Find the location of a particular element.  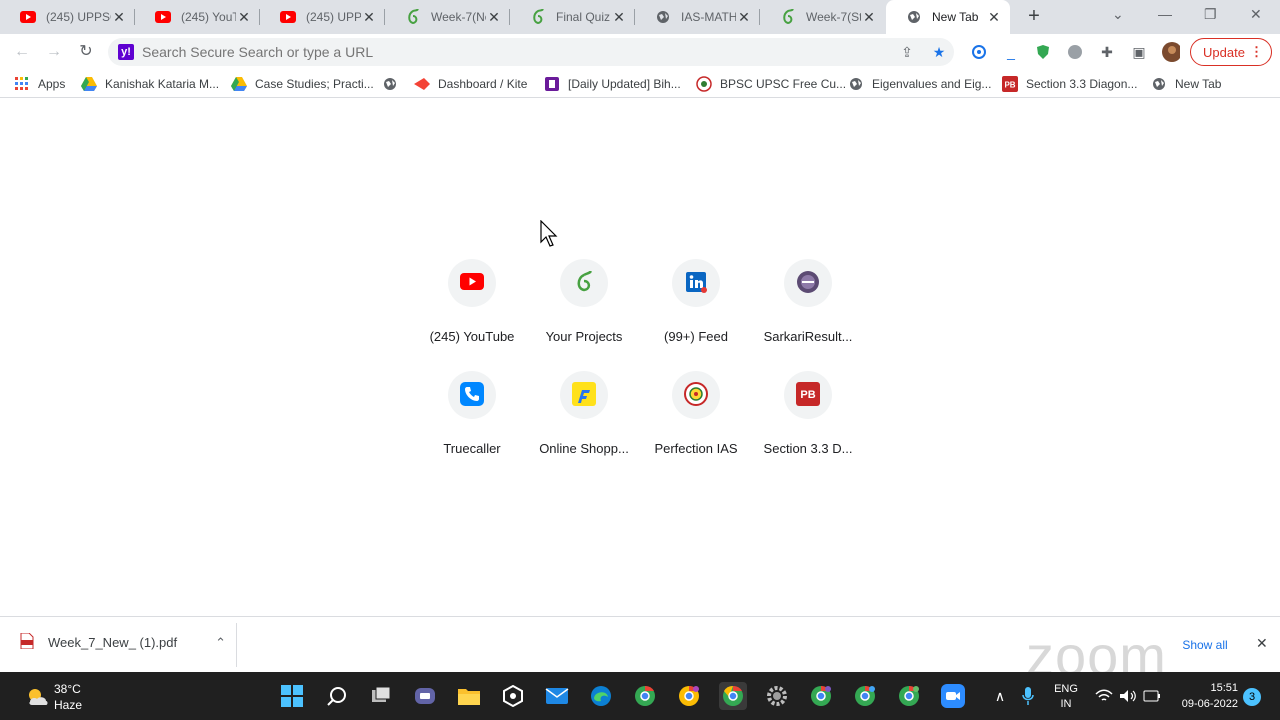

bookmark-apps: Apps is located at coordinates (39, 84).